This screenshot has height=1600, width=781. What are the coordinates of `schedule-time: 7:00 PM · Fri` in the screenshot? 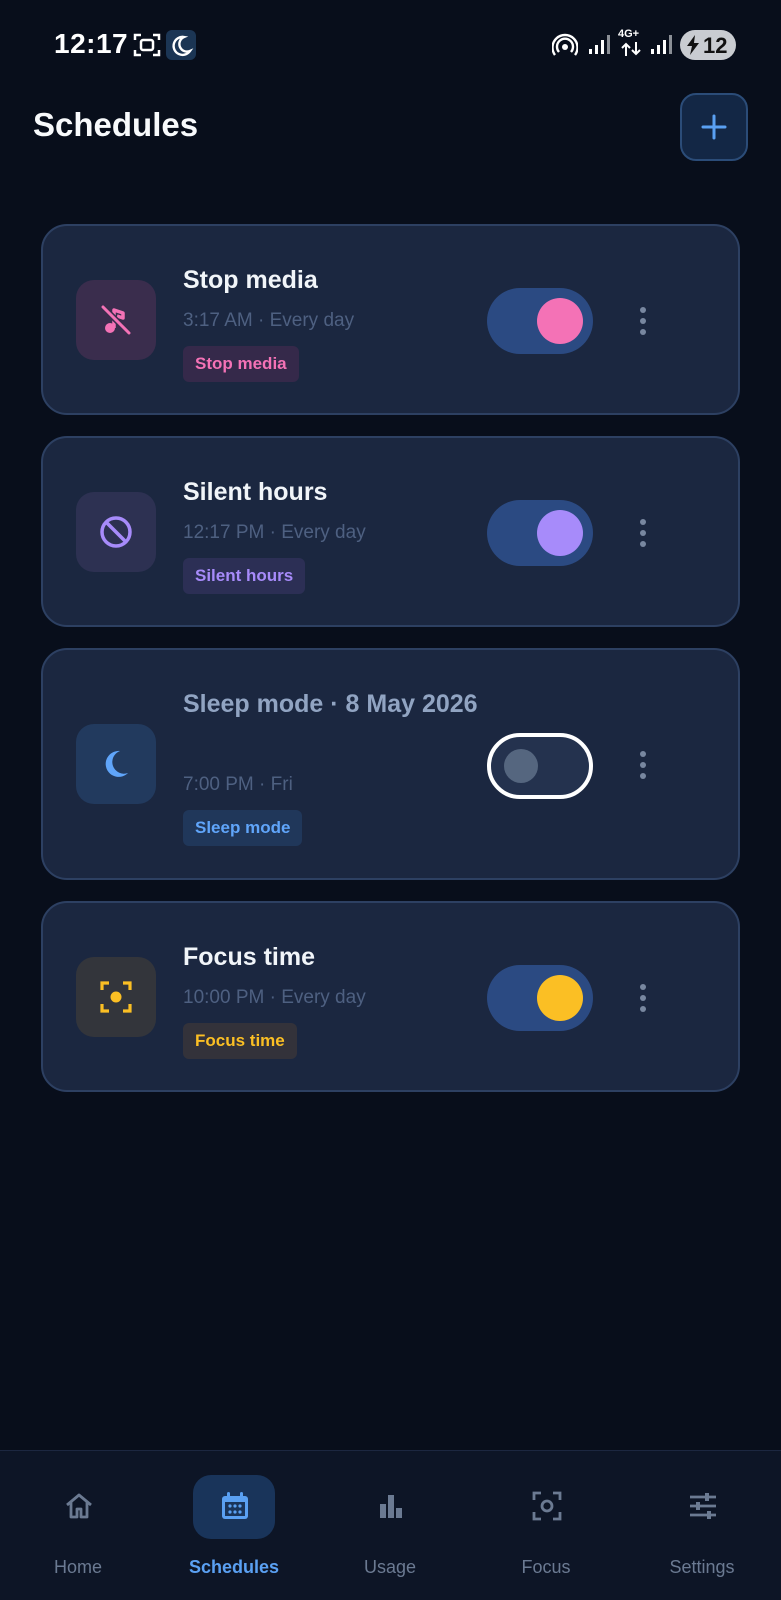 It's located at (238, 784).